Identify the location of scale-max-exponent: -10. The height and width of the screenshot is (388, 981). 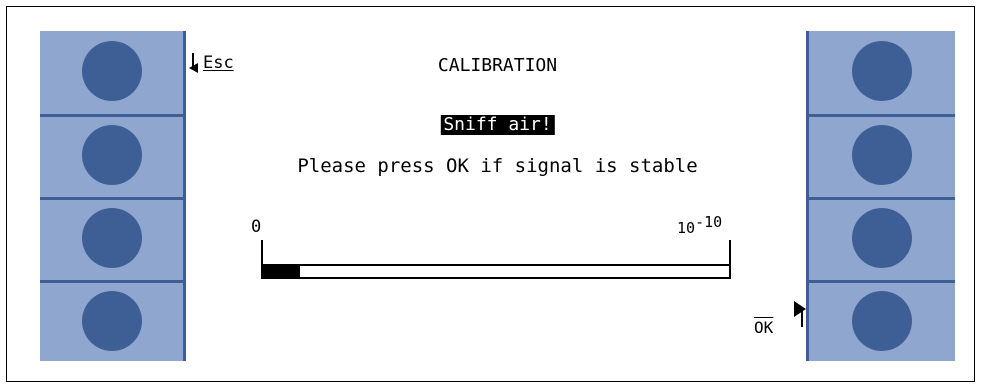
(709, 222).